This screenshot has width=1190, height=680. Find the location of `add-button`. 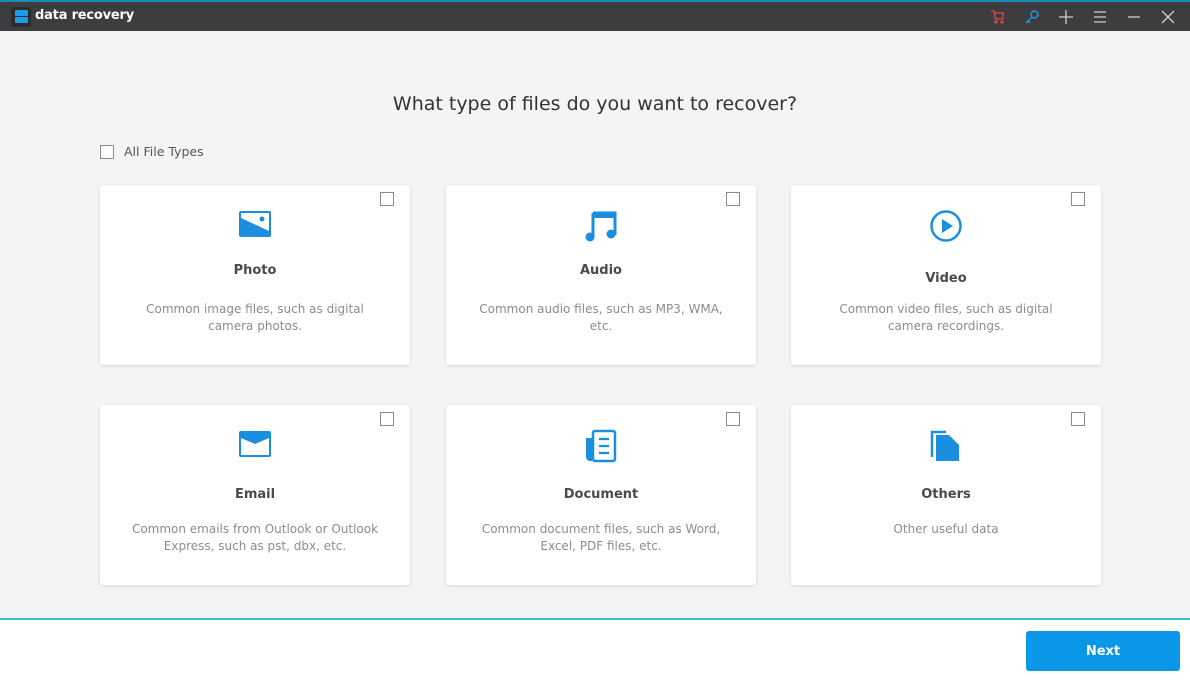

add-button is located at coordinates (1066, 17).